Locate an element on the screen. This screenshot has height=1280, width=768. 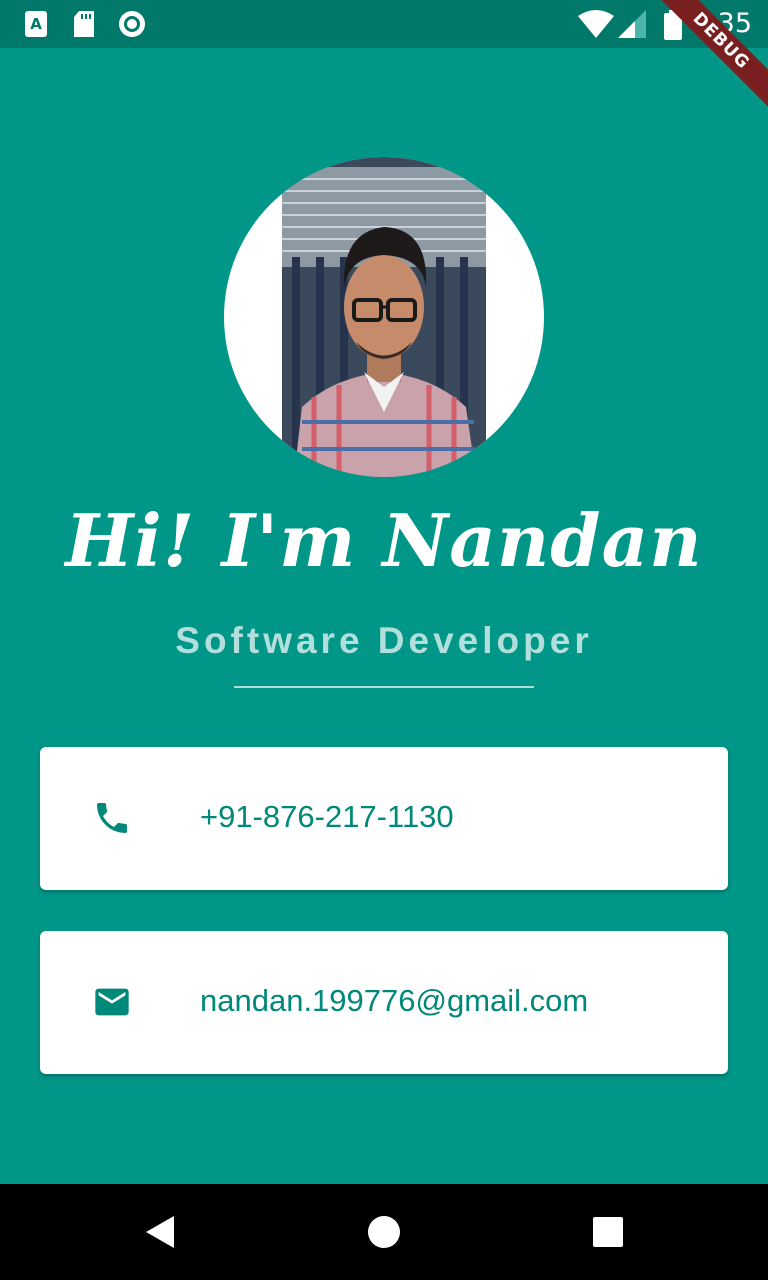
home-icon is located at coordinates (384, 1232).